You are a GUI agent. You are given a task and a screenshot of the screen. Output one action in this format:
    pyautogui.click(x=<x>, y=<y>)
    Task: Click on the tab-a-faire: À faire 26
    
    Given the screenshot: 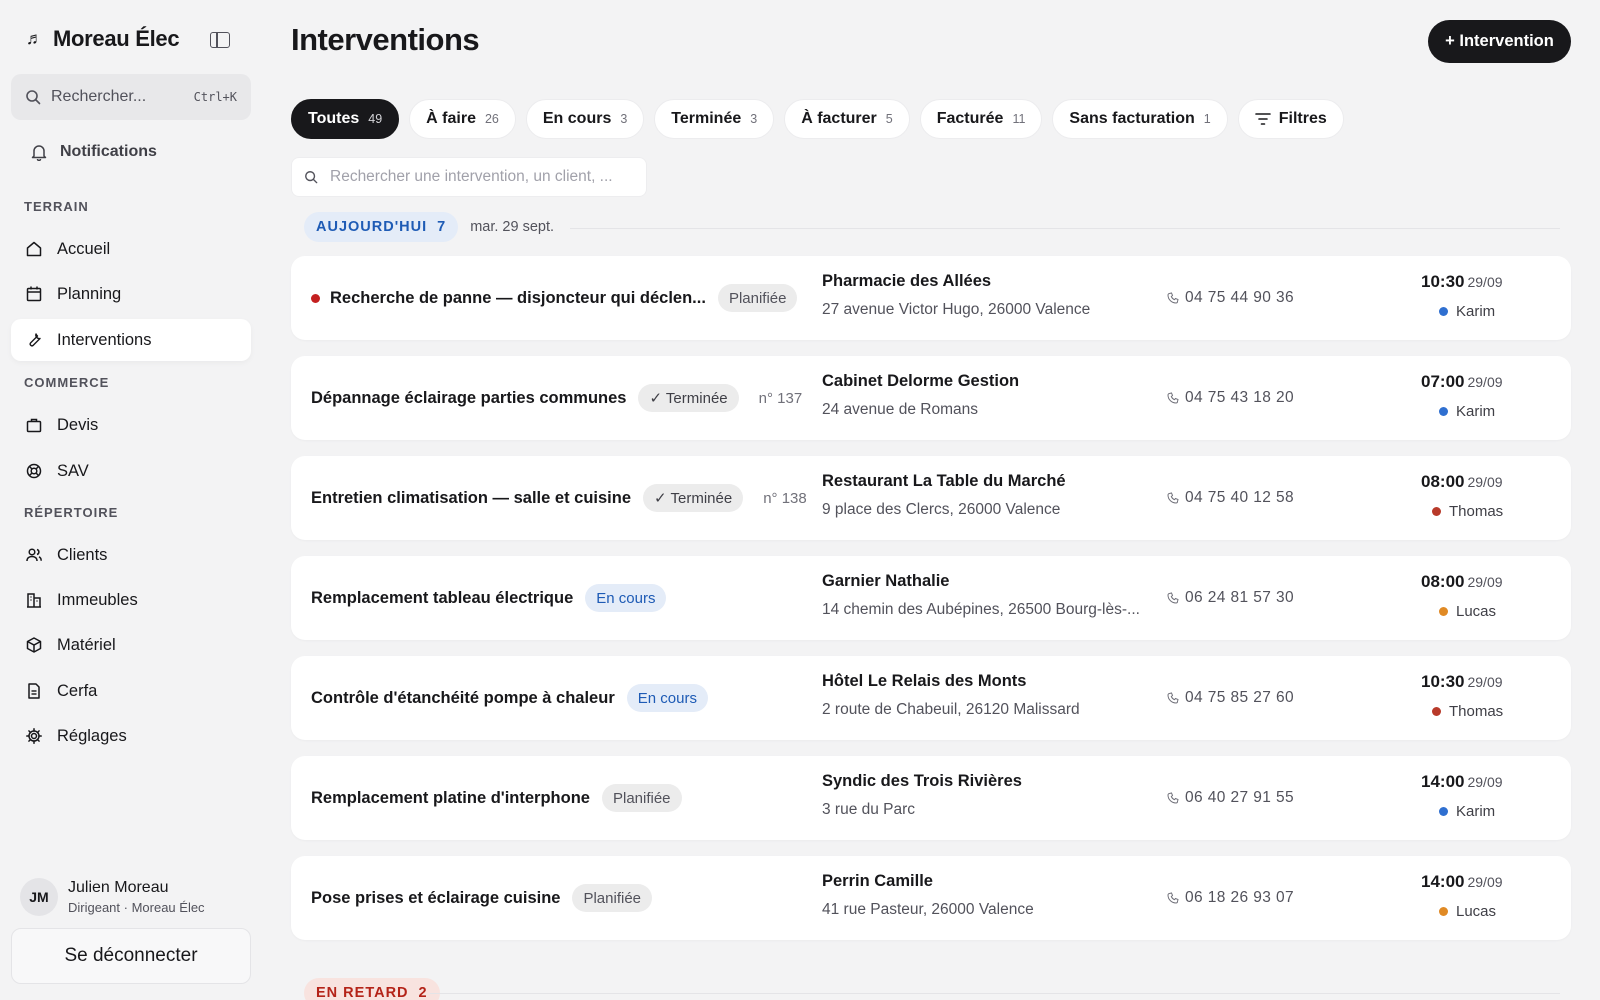 What is the action you would take?
    pyautogui.click(x=462, y=119)
    